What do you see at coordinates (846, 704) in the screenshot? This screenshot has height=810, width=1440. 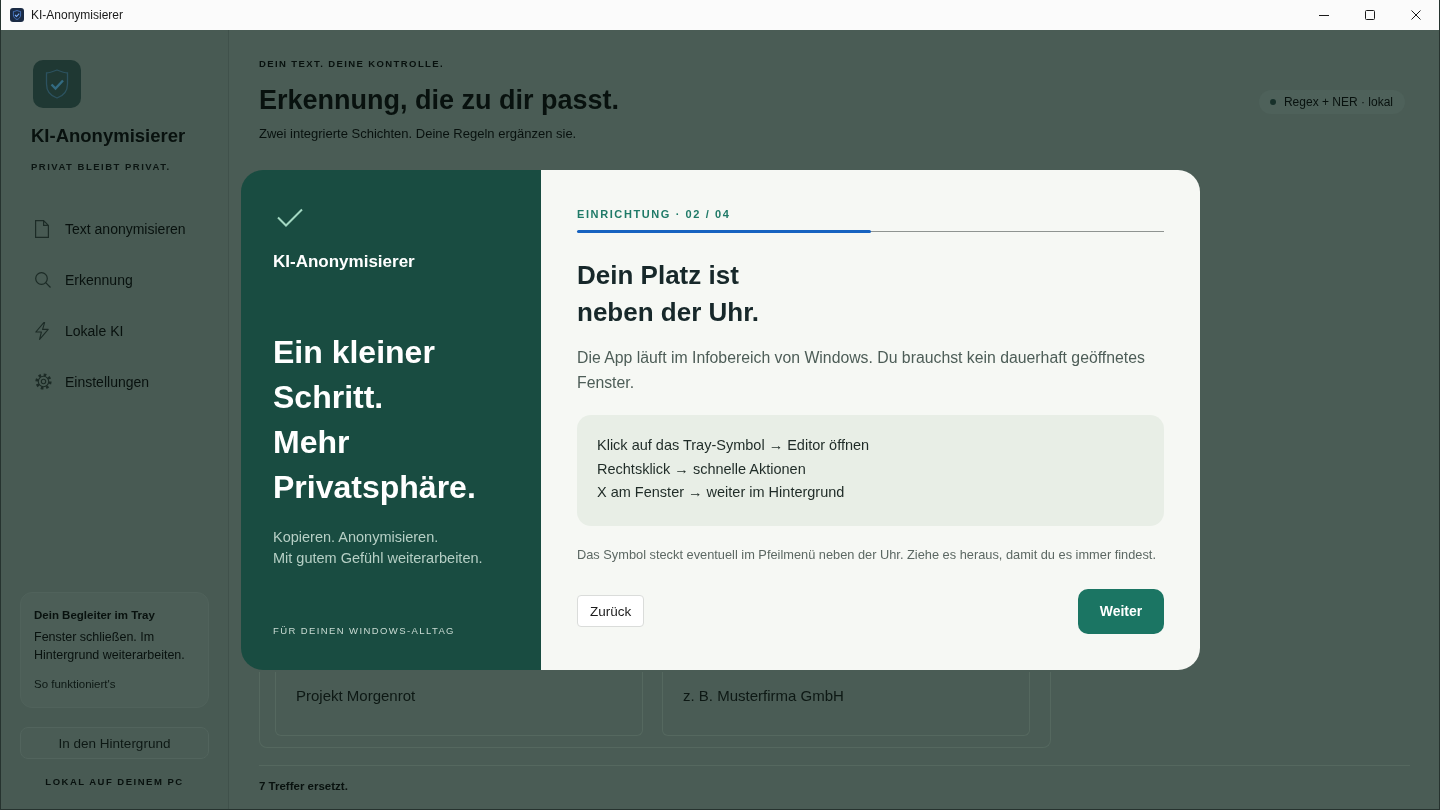 I see `input-field: z. B. Musterfirma GmbH` at bounding box center [846, 704].